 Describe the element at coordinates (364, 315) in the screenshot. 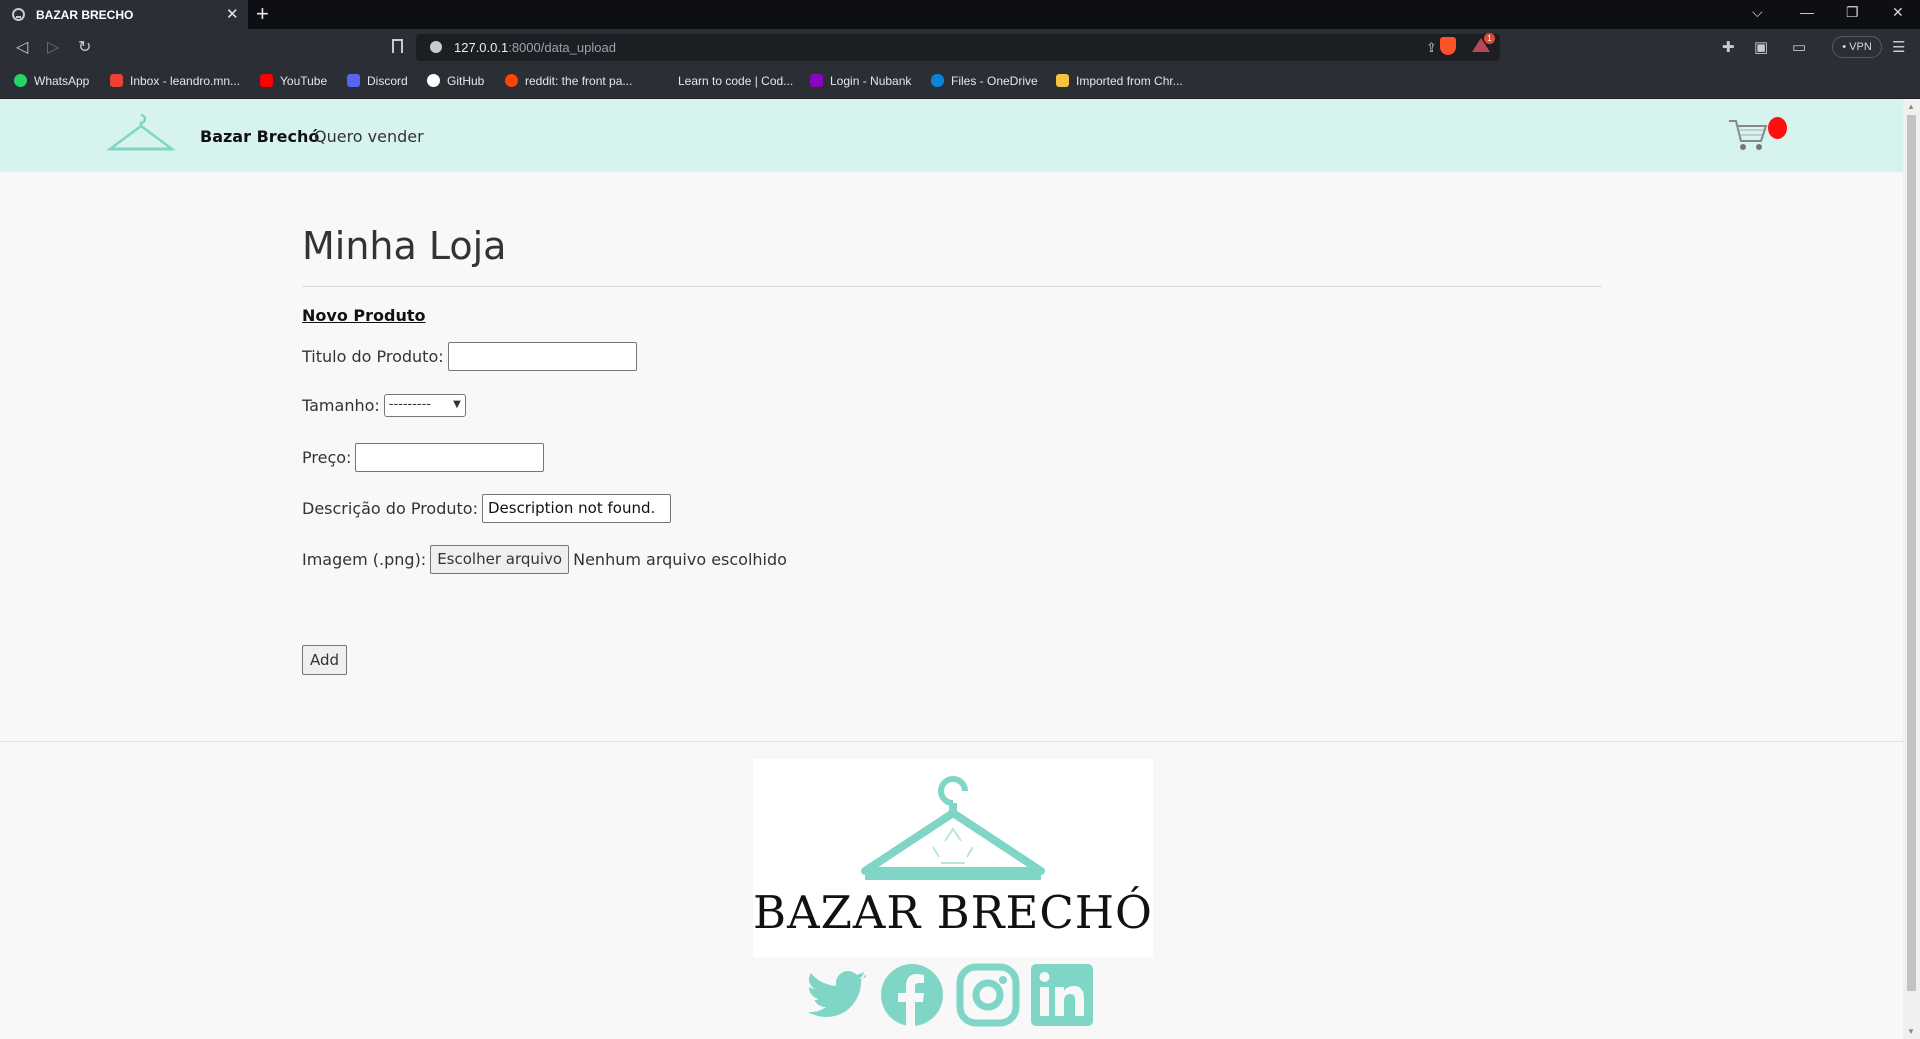

I see `section-title: Novo Produto` at that location.